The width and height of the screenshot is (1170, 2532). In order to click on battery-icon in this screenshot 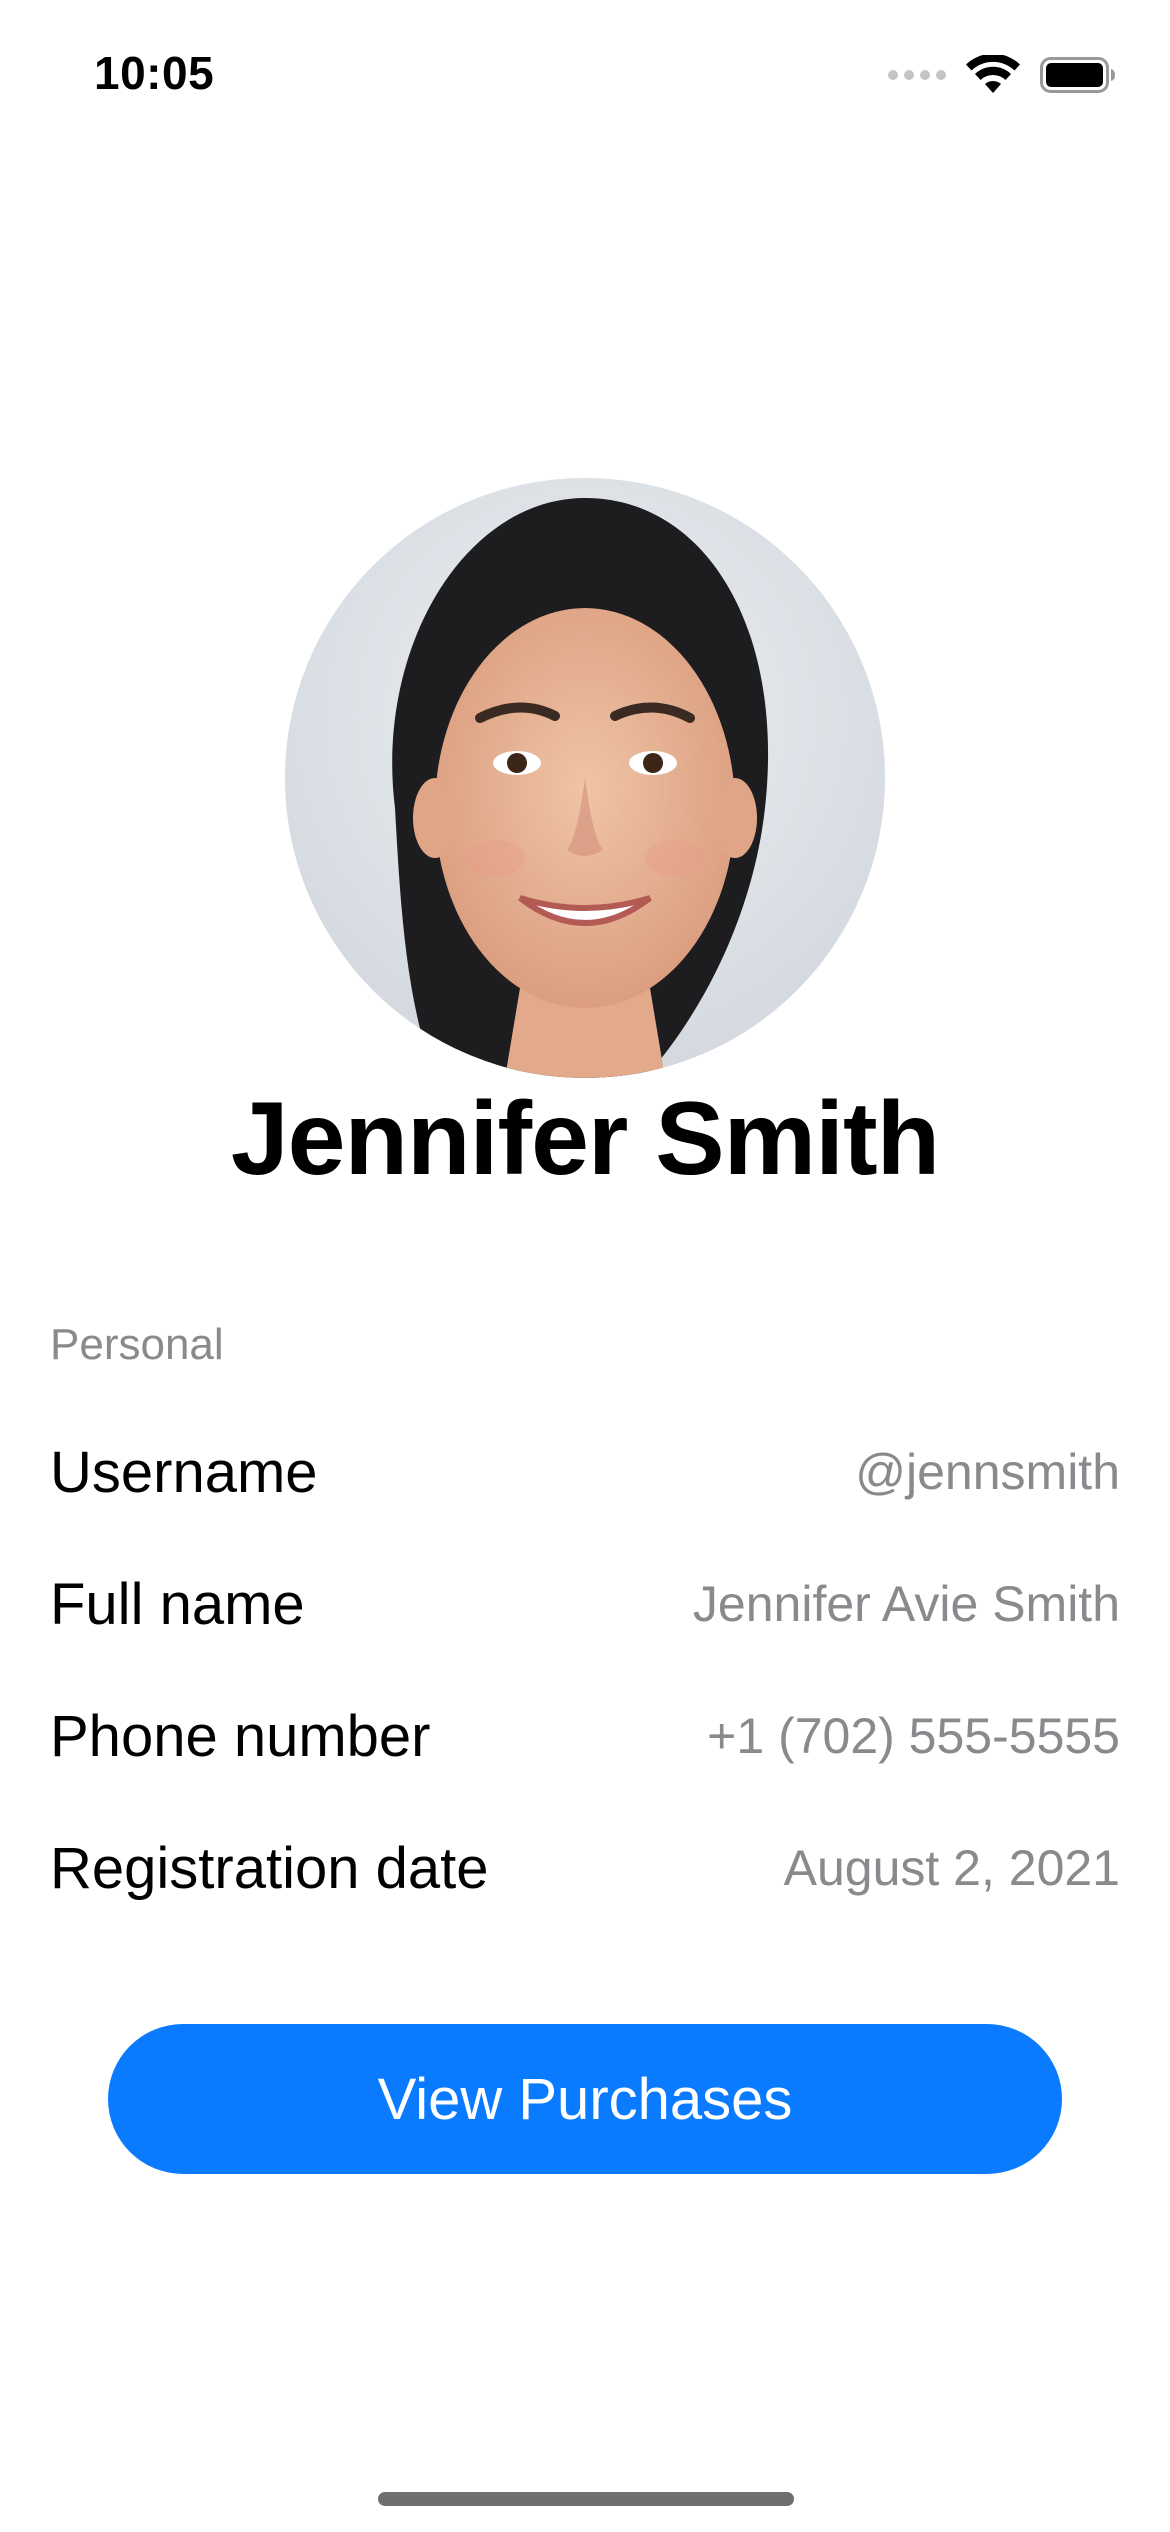, I will do `click(1077, 75)`.